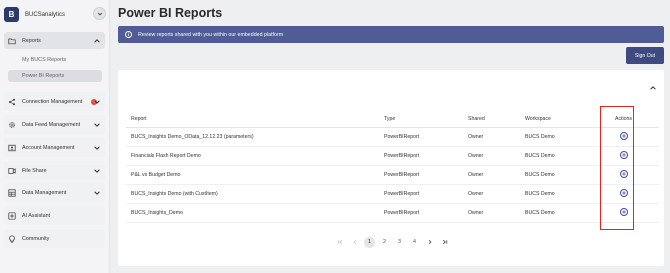  Describe the element at coordinates (414, 242) in the screenshot. I see `page-button-4: 4` at that location.